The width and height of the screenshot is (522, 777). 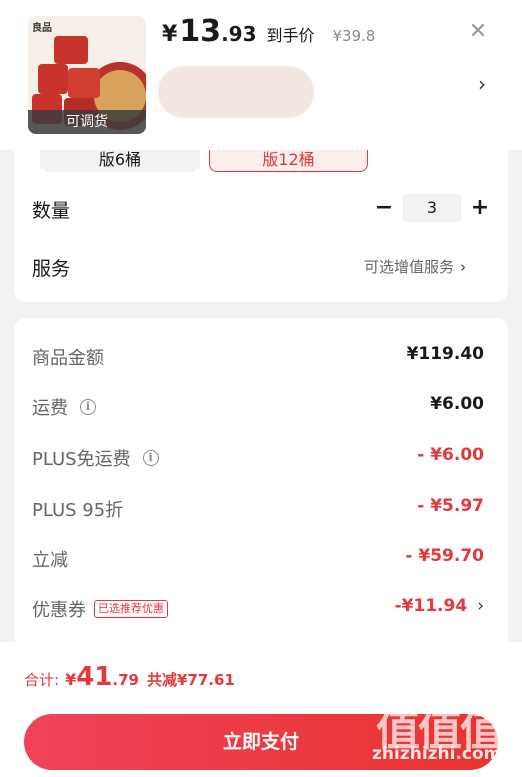 I want to click on original-price: ¥39.8, so click(x=354, y=36).